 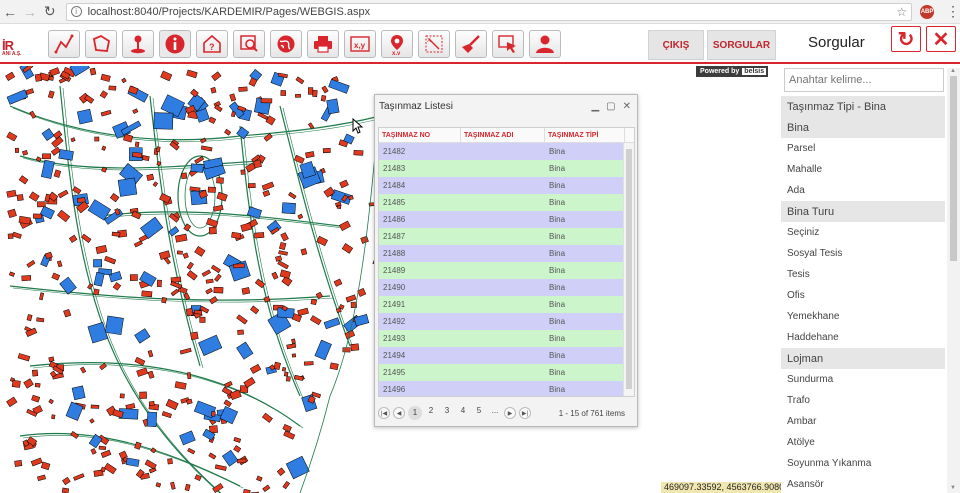 I want to click on sorgular-button: SORGULAR, so click(x=741, y=45).